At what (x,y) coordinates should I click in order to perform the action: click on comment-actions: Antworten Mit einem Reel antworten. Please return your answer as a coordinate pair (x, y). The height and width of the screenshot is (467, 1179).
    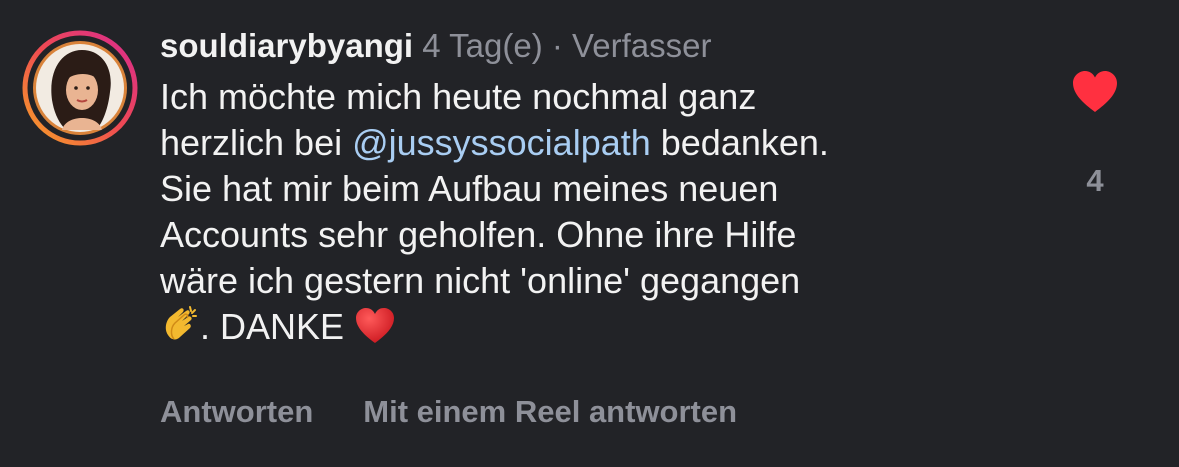
    Looking at the image, I should click on (448, 412).